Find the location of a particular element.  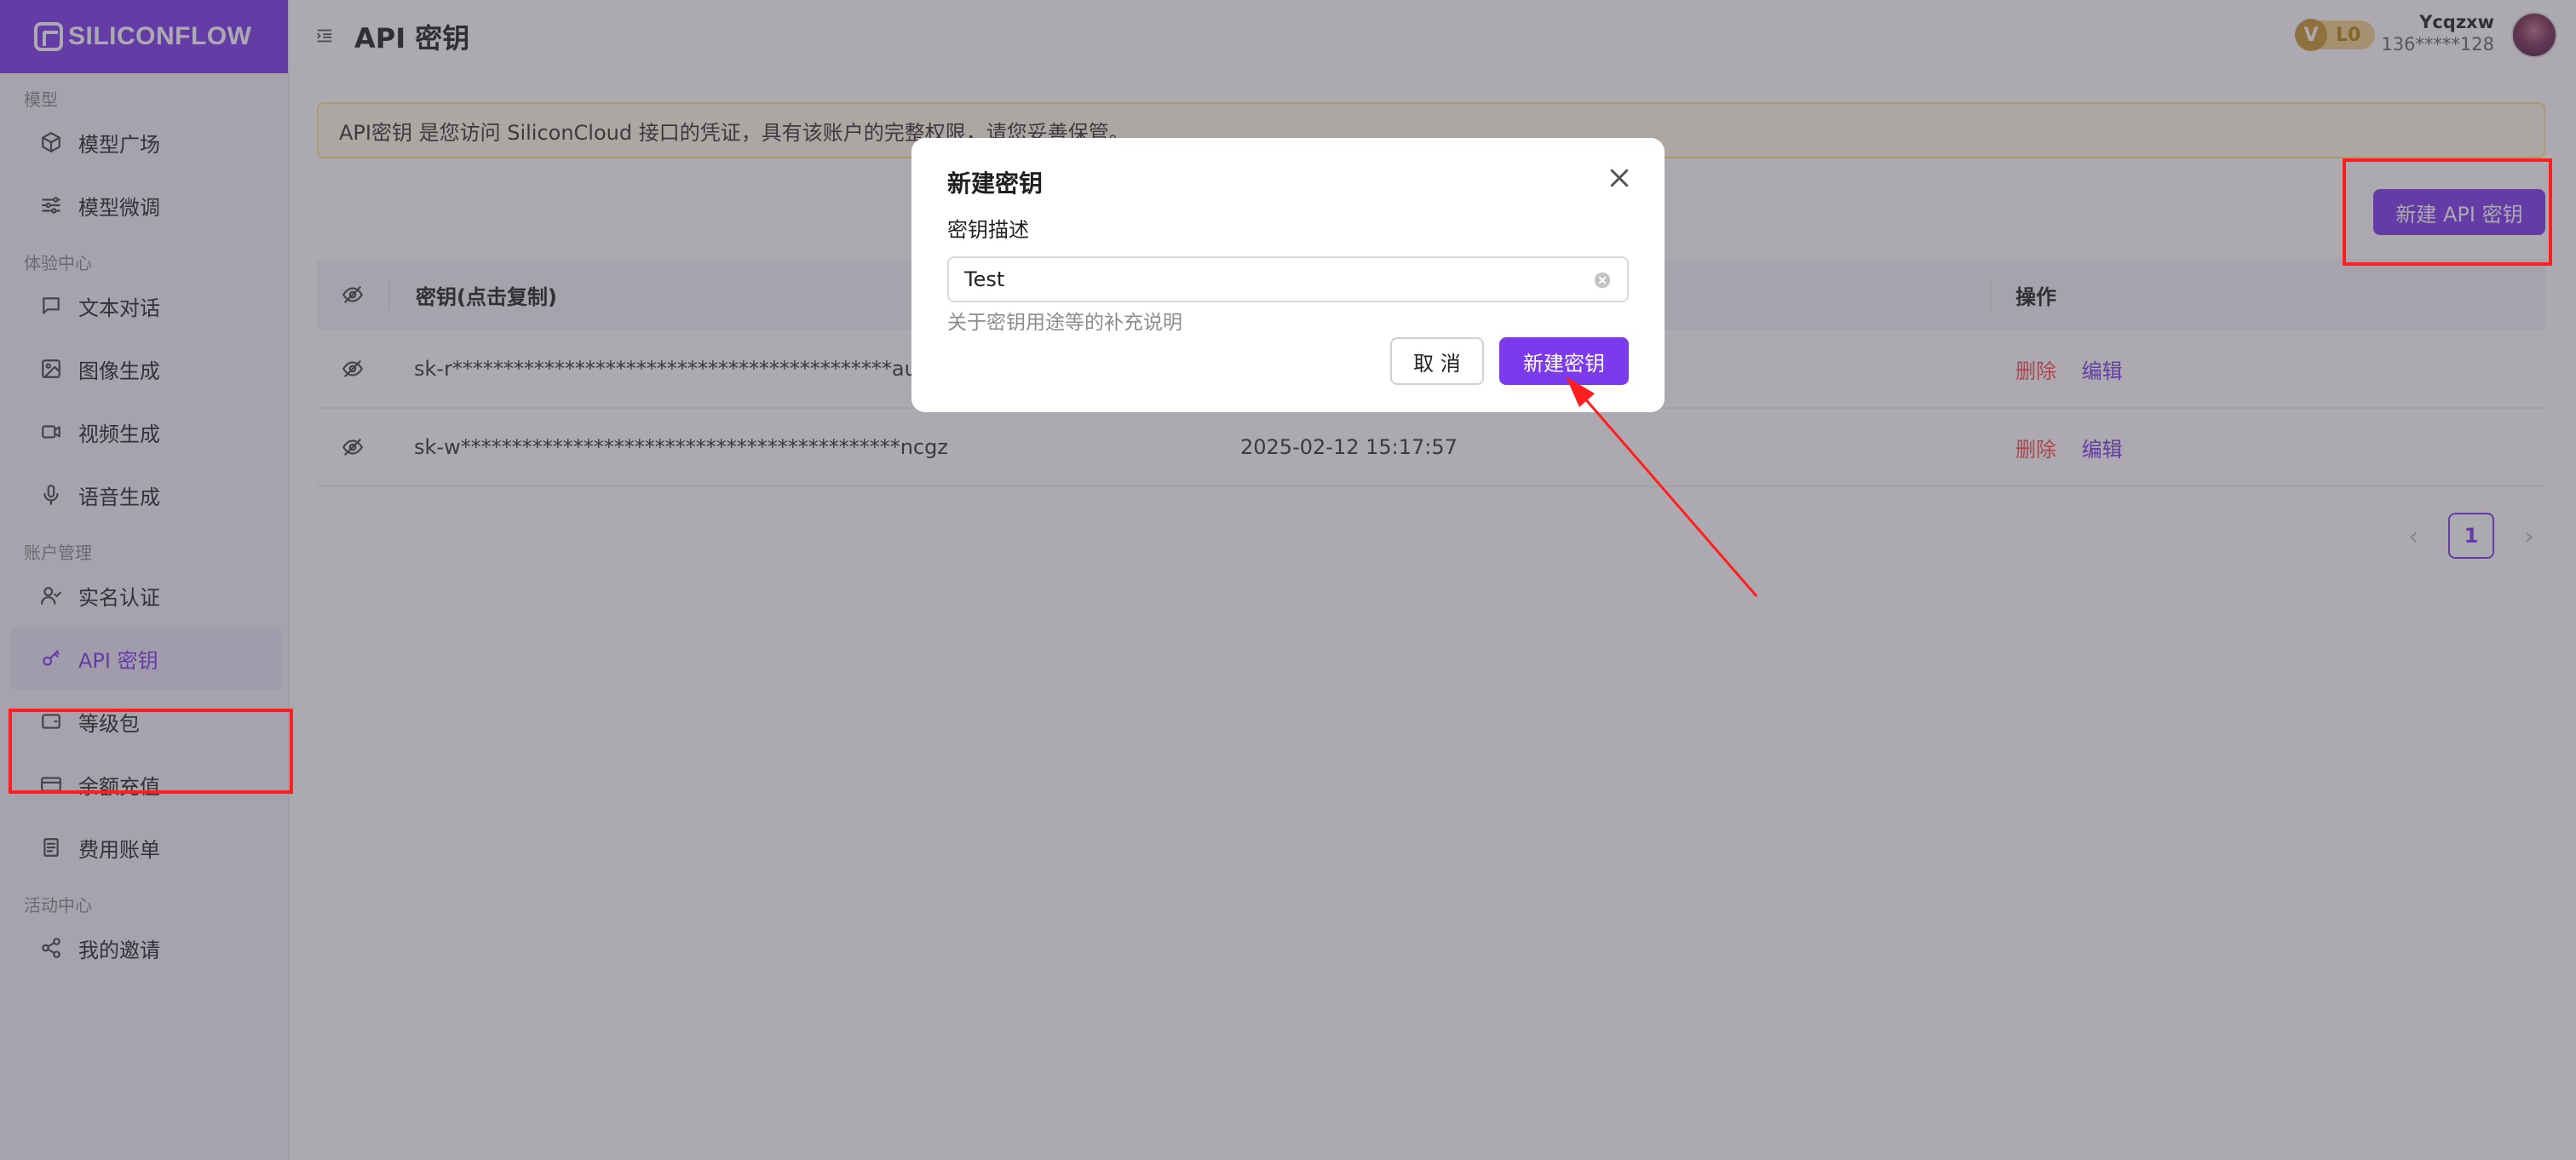

create-key-button: 新建密钥 is located at coordinates (1564, 361).